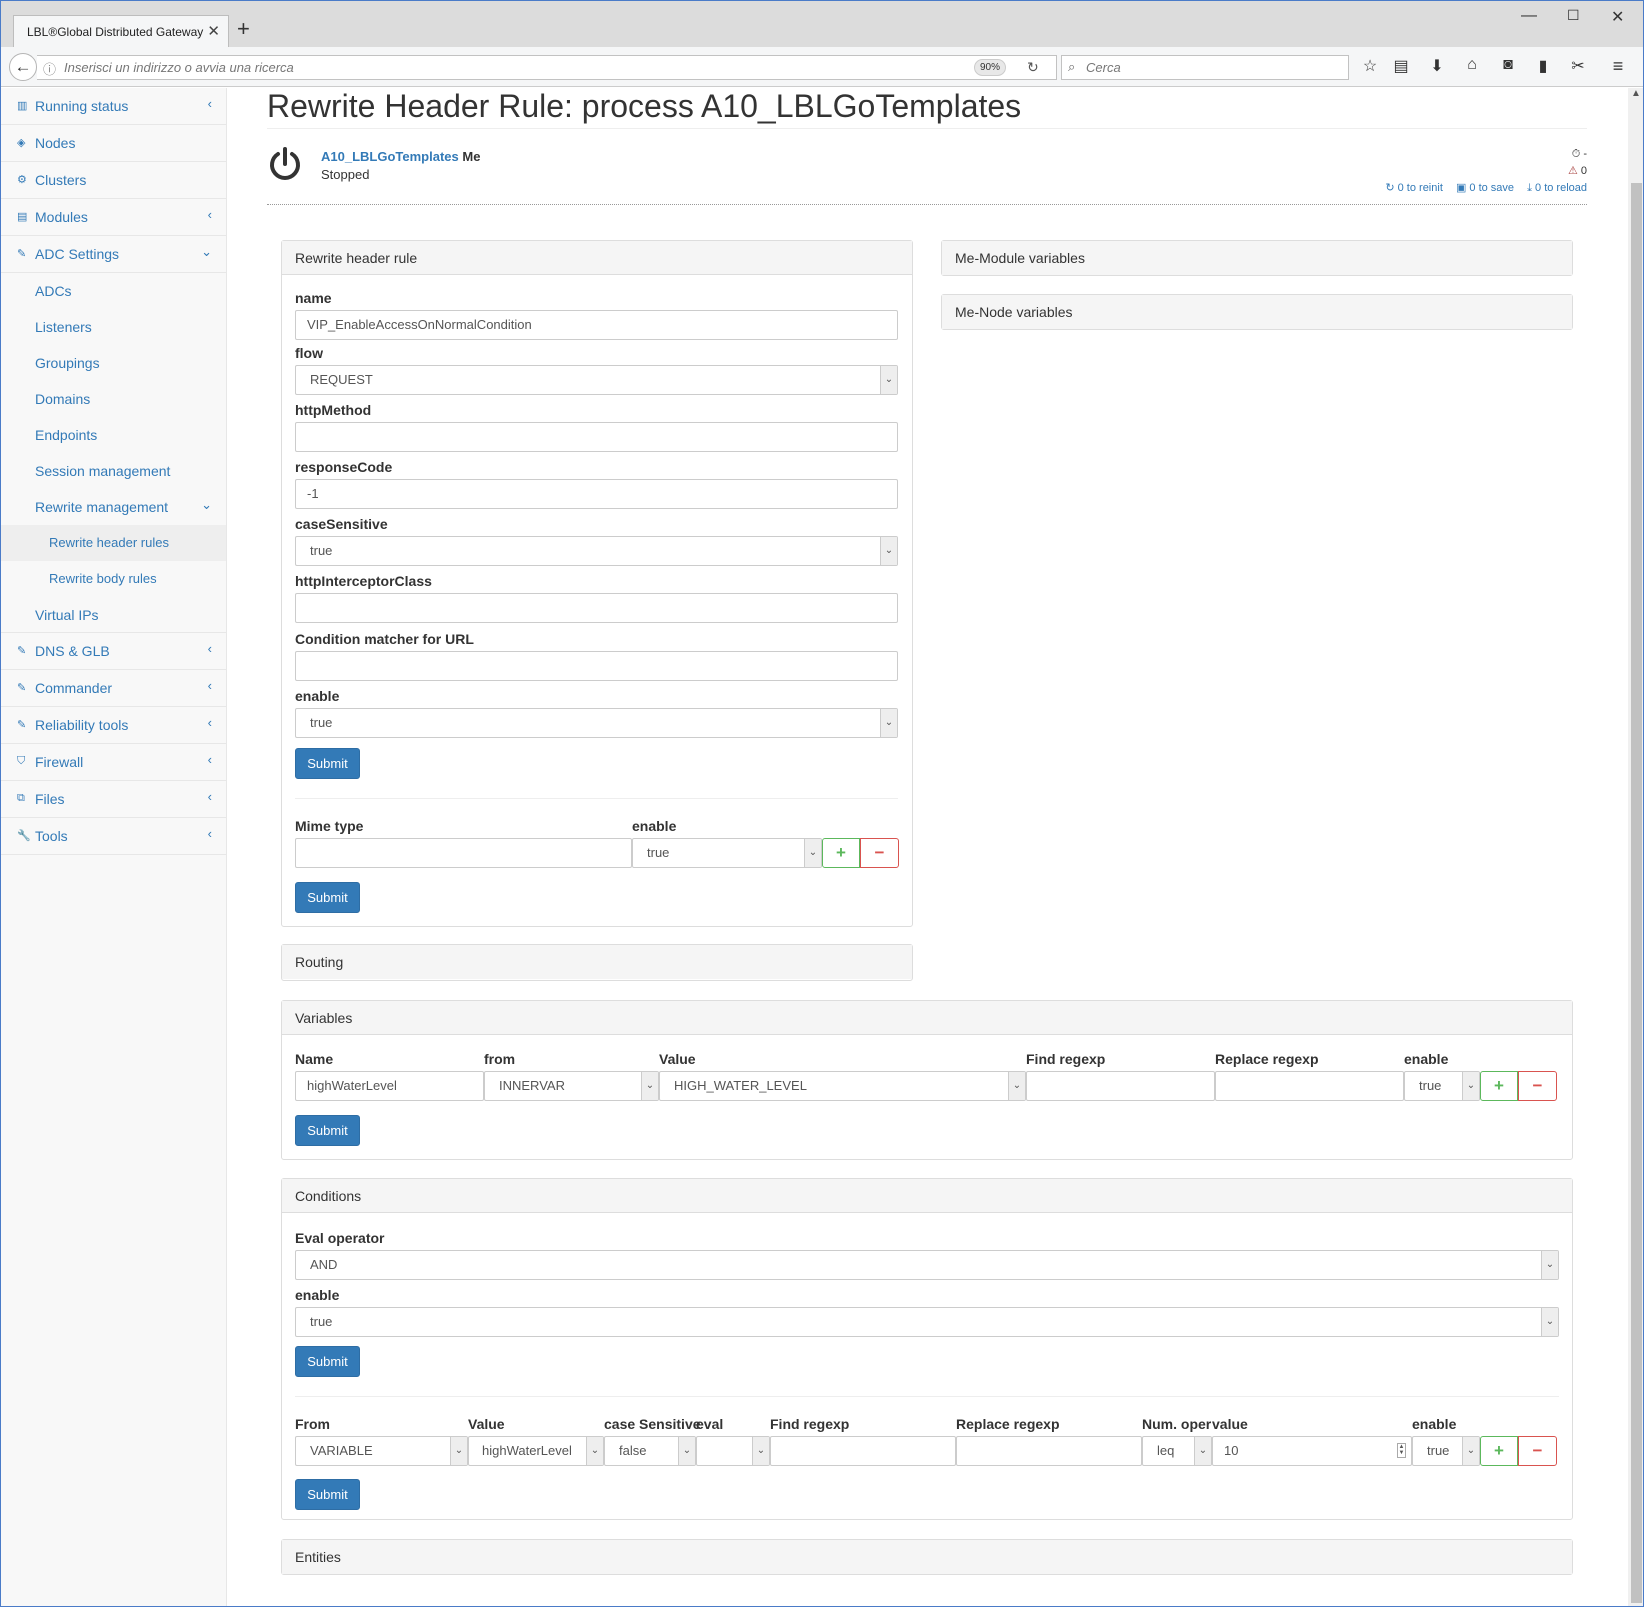 Image resolution: width=1644 pixels, height=1607 pixels. What do you see at coordinates (113, 363) in the screenshot?
I see `sidebar-item-groupings: Groupings` at bounding box center [113, 363].